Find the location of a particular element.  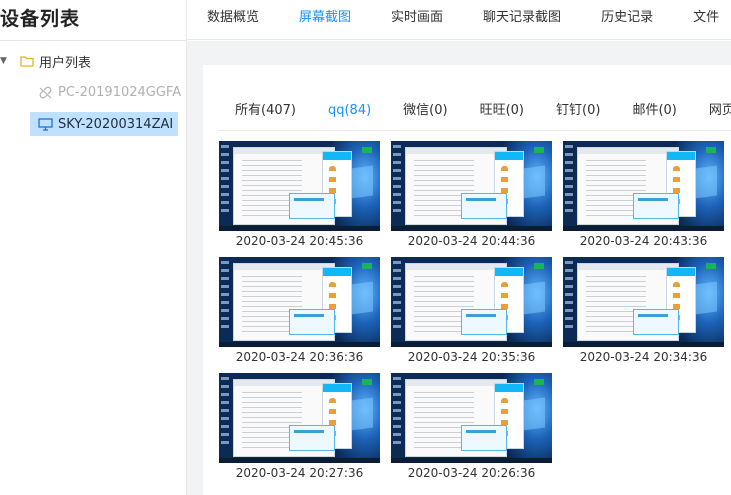

subtab-dingtalk: 钉钉(0) is located at coordinates (578, 110).